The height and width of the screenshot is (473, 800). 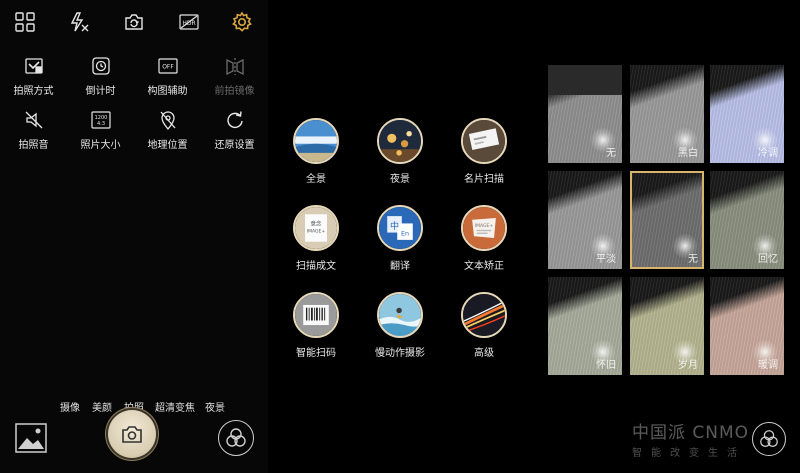 I want to click on camera-icon, so click(x=132, y=434).